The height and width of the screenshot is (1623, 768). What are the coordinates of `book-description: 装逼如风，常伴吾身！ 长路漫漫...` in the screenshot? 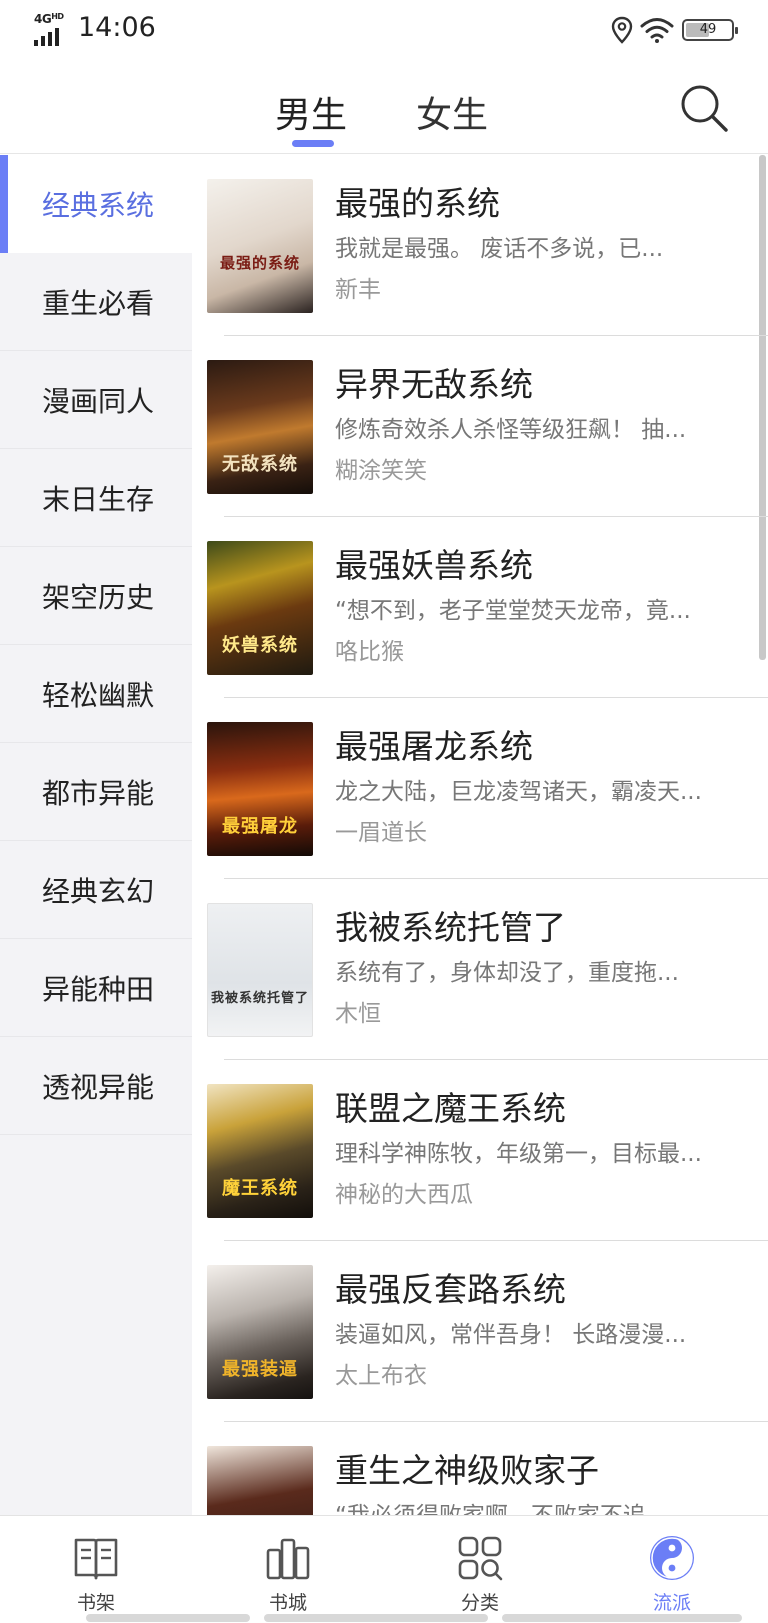 It's located at (511, 1335).